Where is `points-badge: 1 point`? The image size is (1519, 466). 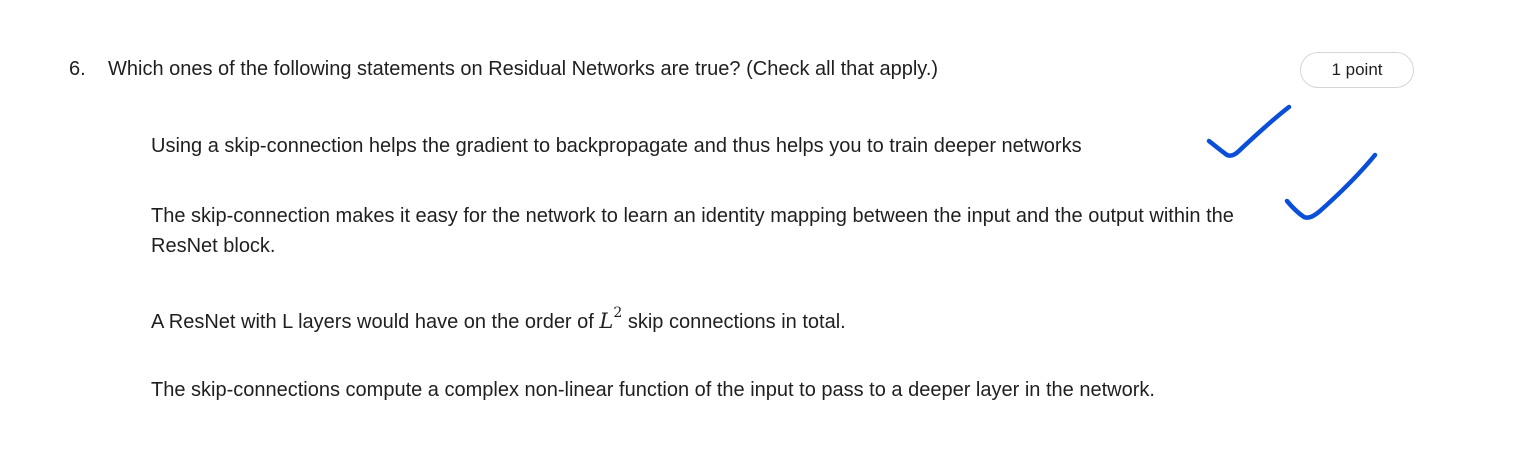 points-badge: 1 point is located at coordinates (1357, 70).